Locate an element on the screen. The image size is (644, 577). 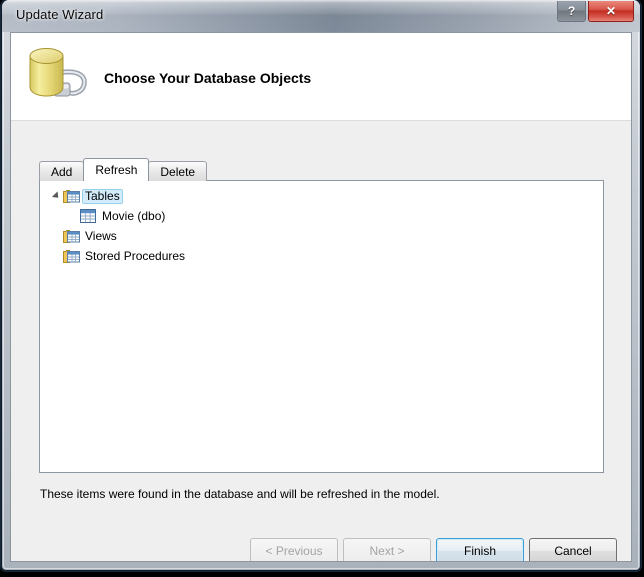
tree-item-movie-dbo-label: Movie (dbo) is located at coordinates (134, 215).